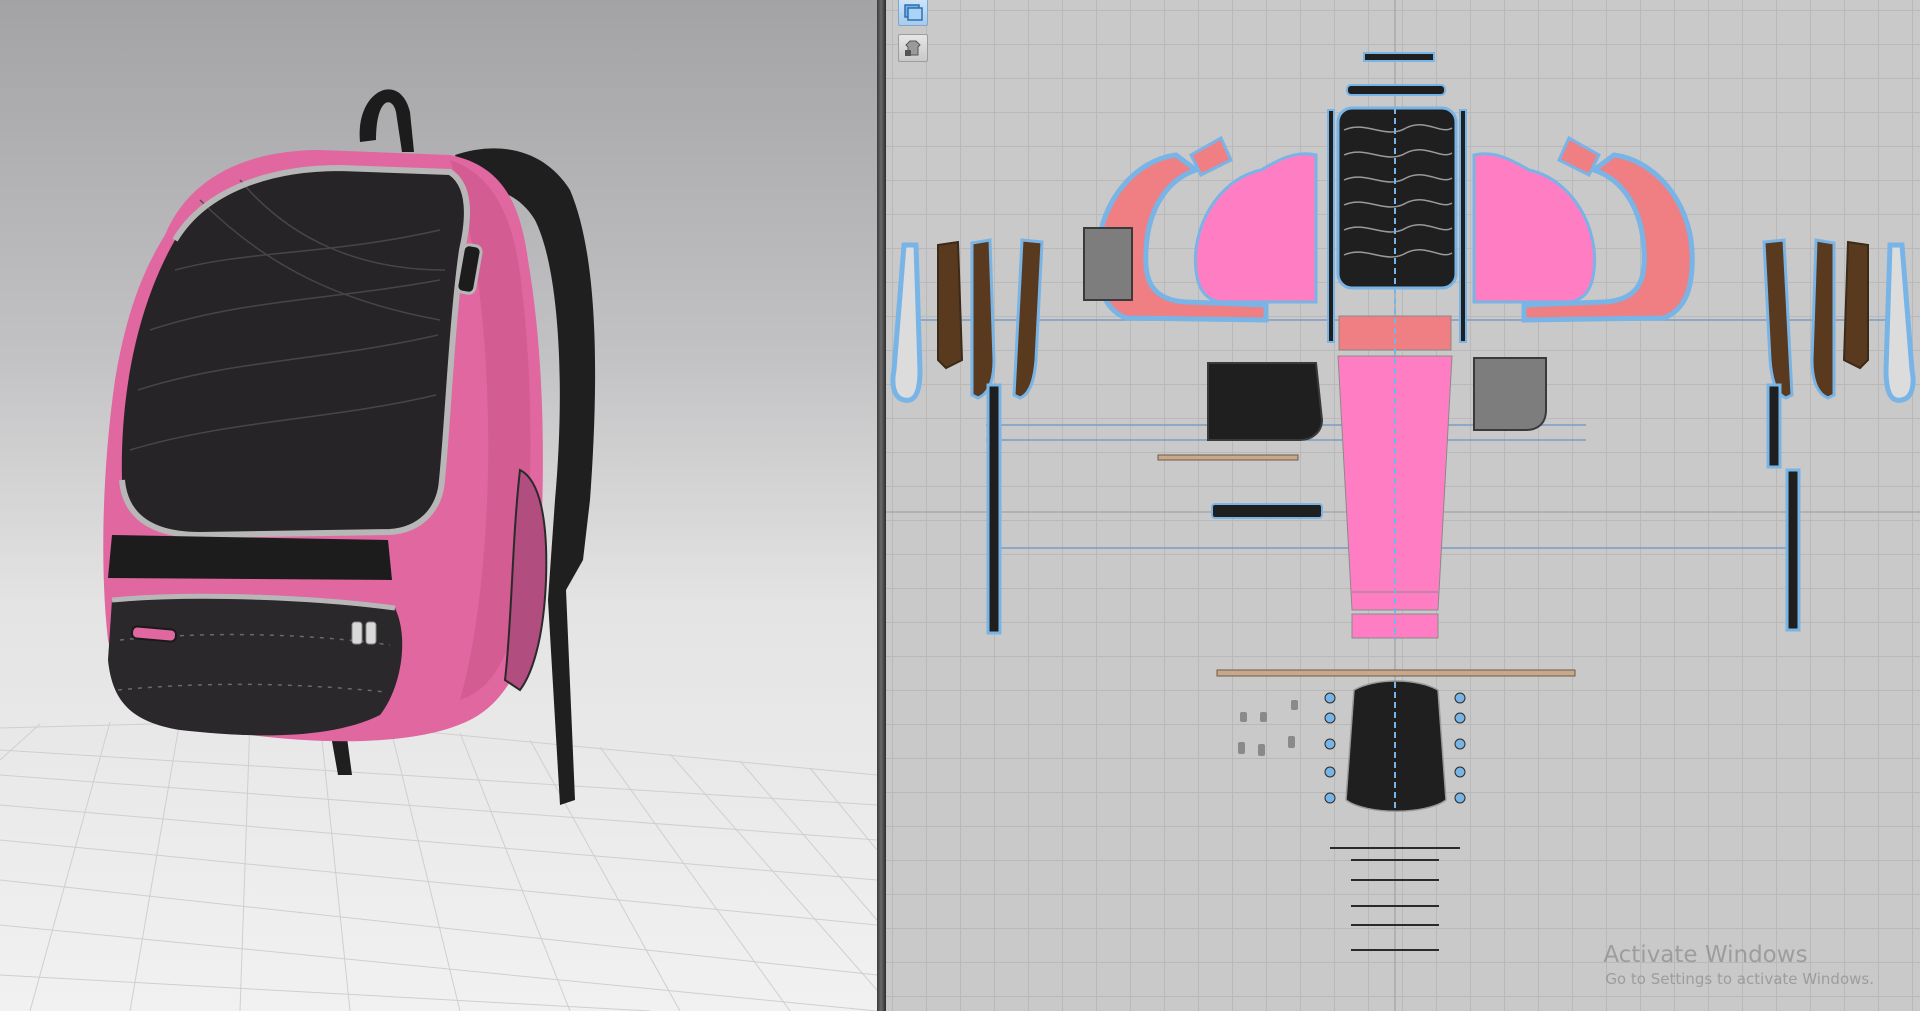 The height and width of the screenshot is (1011, 1920). Describe the element at coordinates (250, 557) in the screenshot. I see `middle-band` at that location.